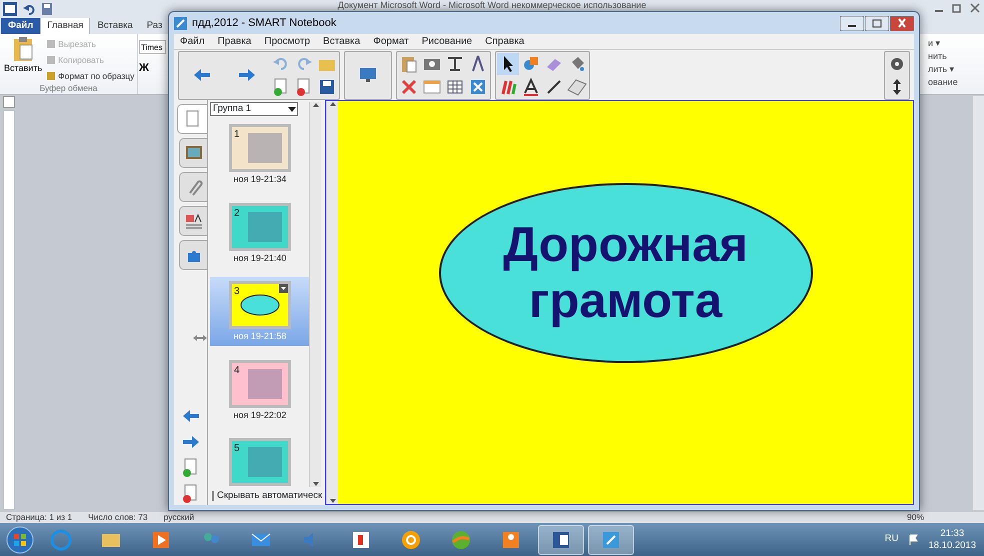 This screenshot has width=984, height=556. Describe the element at coordinates (39, 517) in the screenshot. I see `status-text: Страница: 1 из 1` at that location.